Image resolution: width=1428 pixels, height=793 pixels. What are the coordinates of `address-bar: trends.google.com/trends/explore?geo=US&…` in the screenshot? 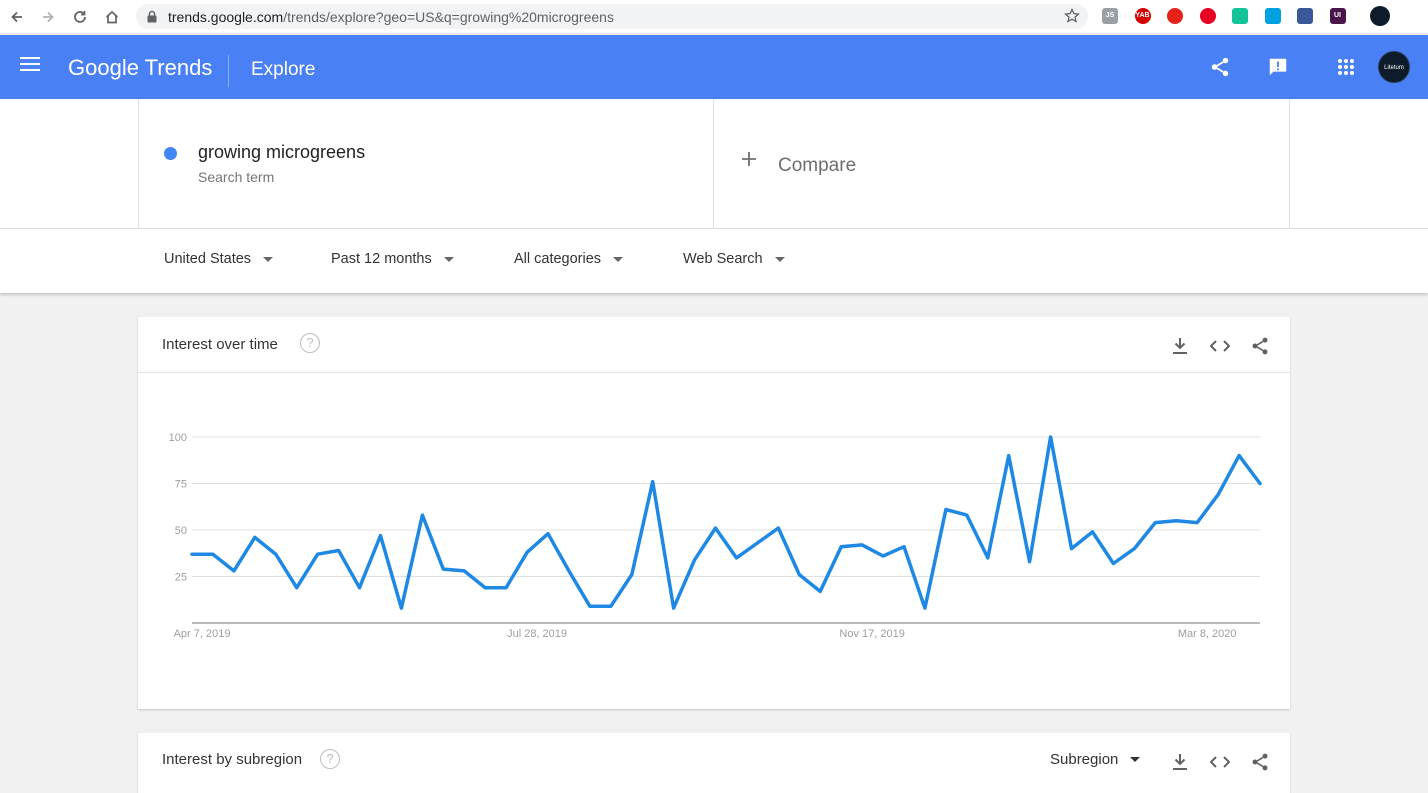 It's located at (612, 16).